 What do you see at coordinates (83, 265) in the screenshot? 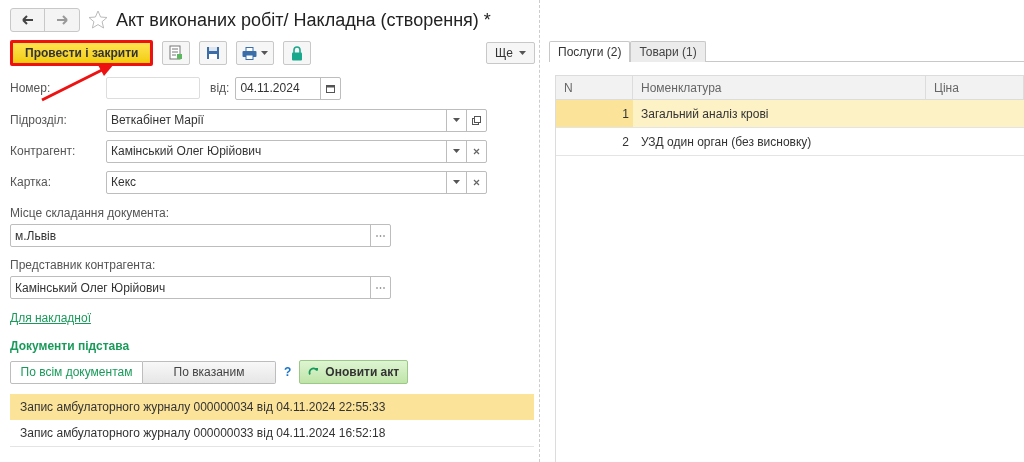
I see `field-label: Представник контрагента:` at bounding box center [83, 265].